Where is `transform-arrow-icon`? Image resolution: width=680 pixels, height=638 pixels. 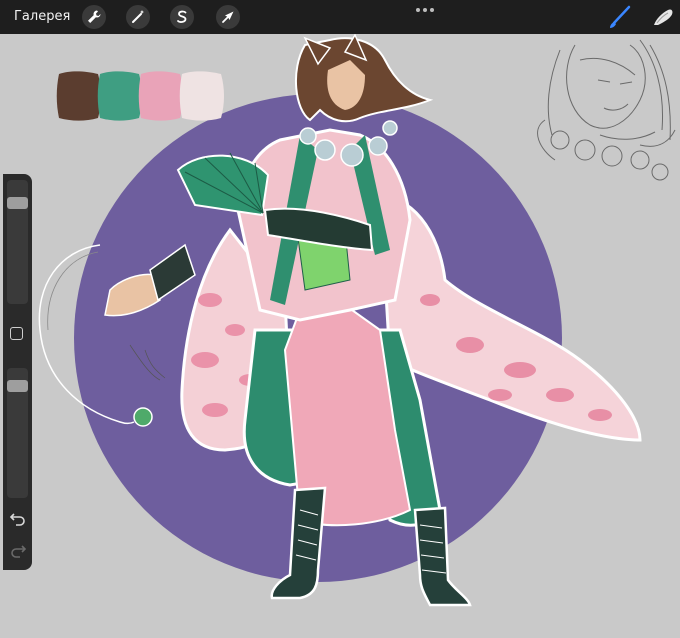
transform-arrow-icon is located at coordinates (228, 17).